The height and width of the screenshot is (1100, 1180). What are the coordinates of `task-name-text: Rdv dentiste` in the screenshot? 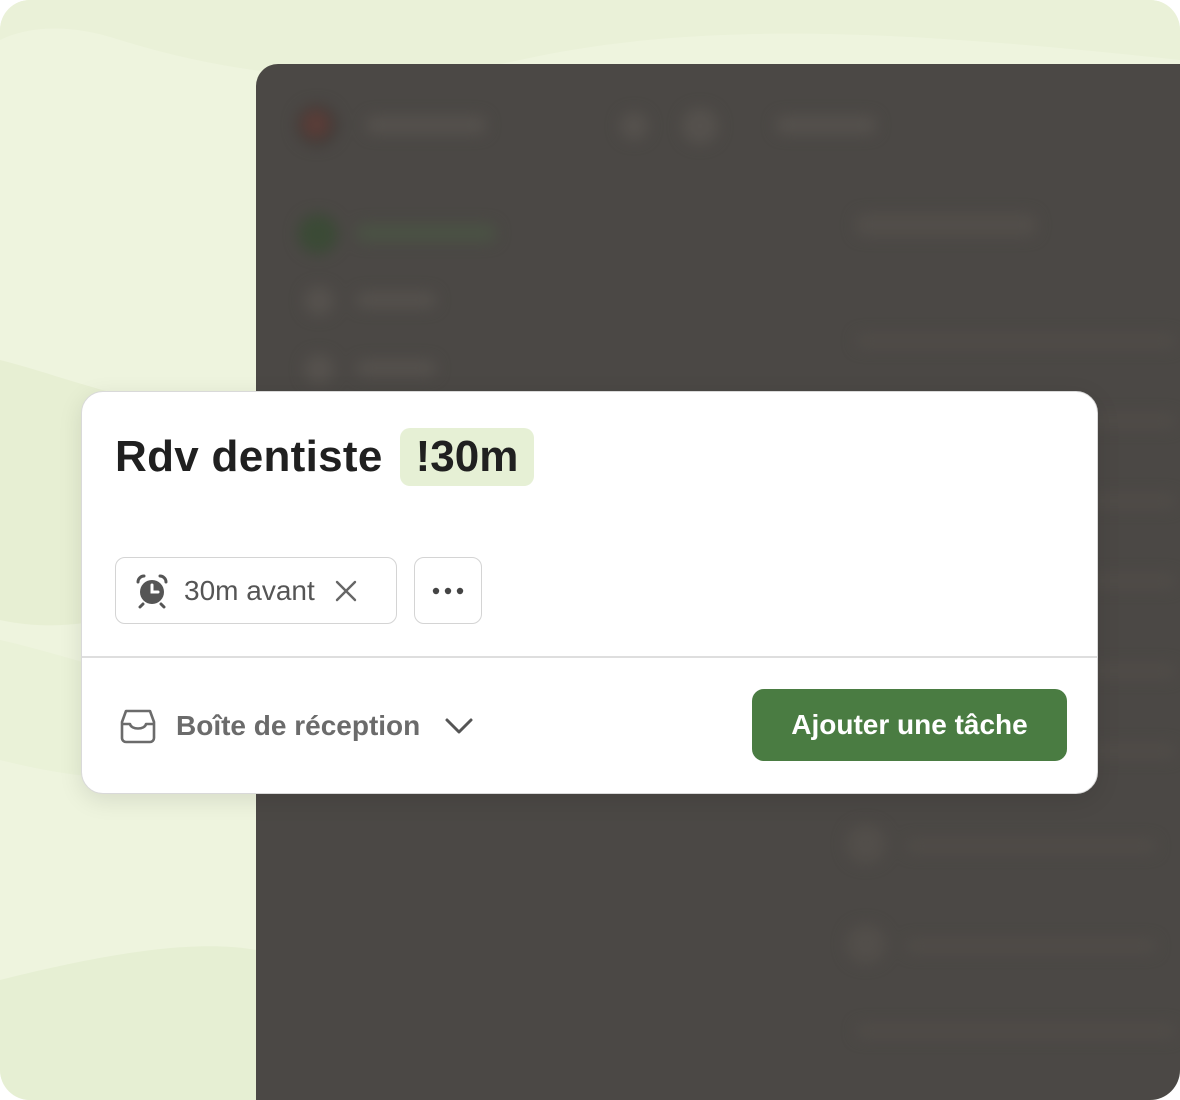 It's located at (249, 456).